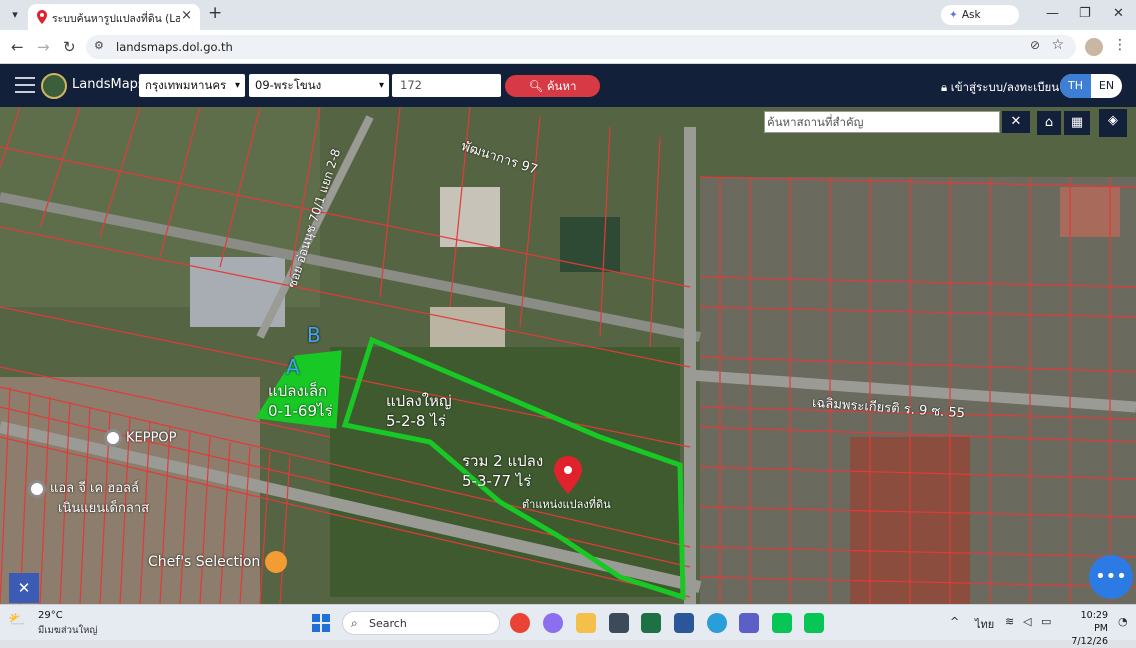 This screenshot has width=1136, height=648. I want to click on notification-bell-icon: ◔, so click(1123, 621).